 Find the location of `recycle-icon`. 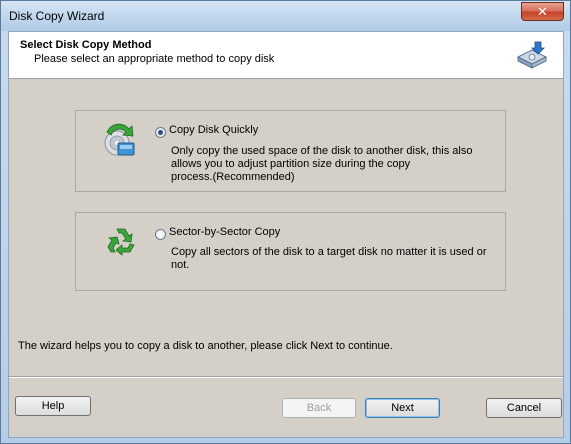

recycle-icon is located at coordinates (121, 242).